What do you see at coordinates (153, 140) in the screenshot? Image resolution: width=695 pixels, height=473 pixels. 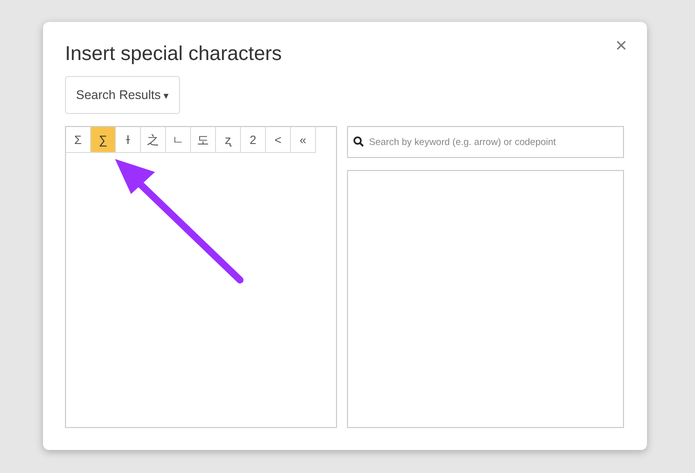 I see `character-button: 之` at bounding box center [153, 140].